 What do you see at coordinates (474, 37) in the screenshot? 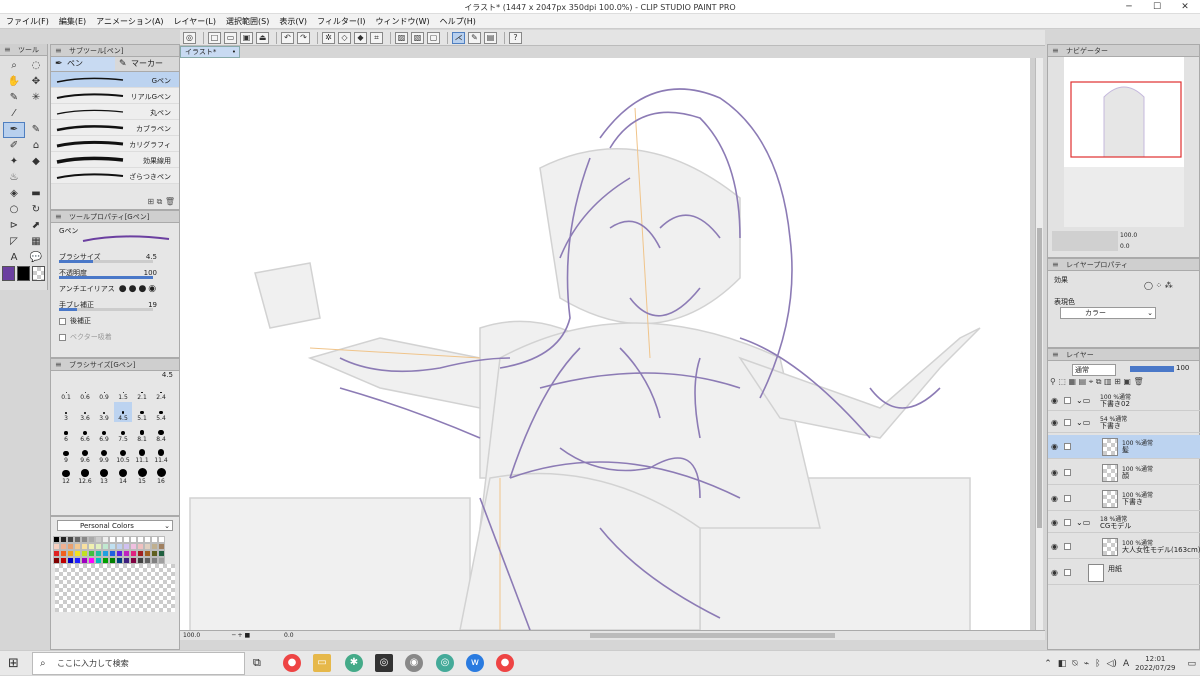
I see `pen-snap-icon: ✎` at bounding box center [474, 37].